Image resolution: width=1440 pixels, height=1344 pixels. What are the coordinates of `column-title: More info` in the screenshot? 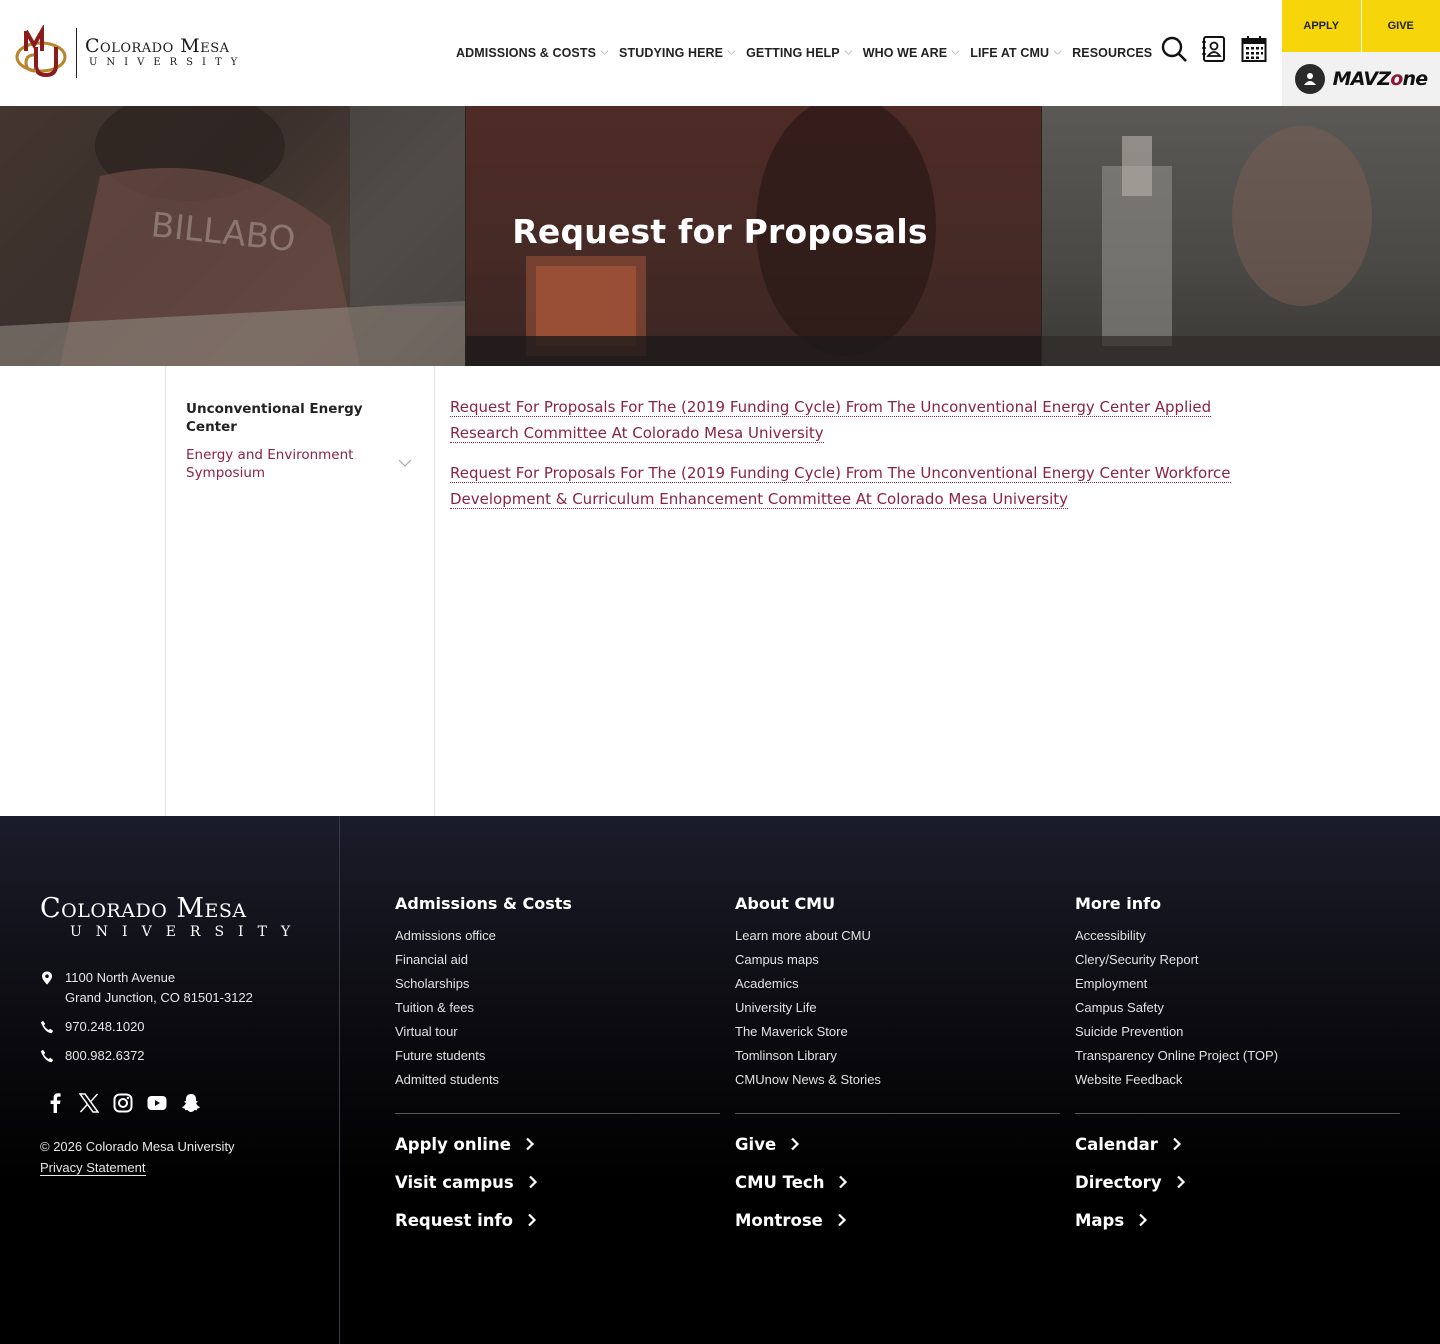 It's located at (1118, 903).